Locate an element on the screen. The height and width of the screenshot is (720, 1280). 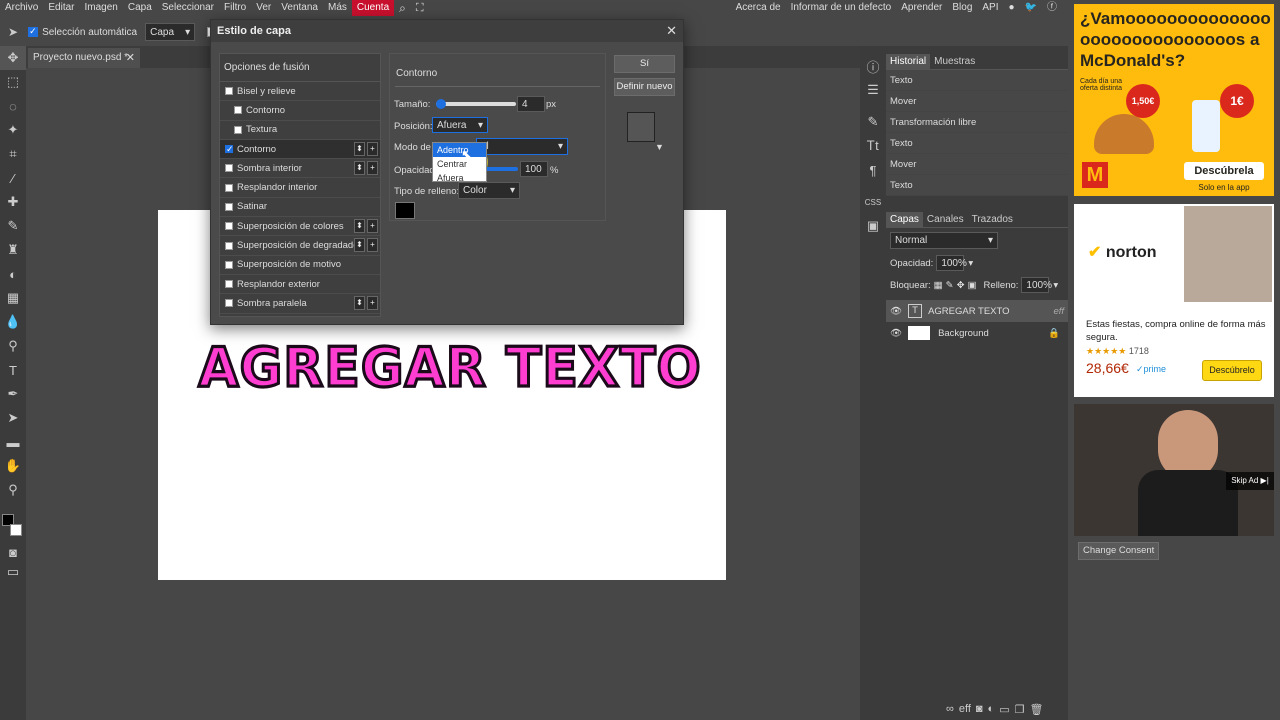
layer-name: Background is located at coordinates (963, 333).